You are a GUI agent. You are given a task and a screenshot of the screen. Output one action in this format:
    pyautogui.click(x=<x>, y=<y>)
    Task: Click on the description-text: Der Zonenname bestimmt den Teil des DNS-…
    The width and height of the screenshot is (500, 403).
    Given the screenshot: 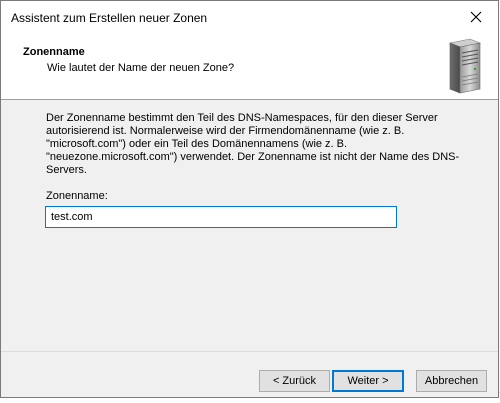 What is the action you would take?
    pyautogui.click(x=253, y=144)
    